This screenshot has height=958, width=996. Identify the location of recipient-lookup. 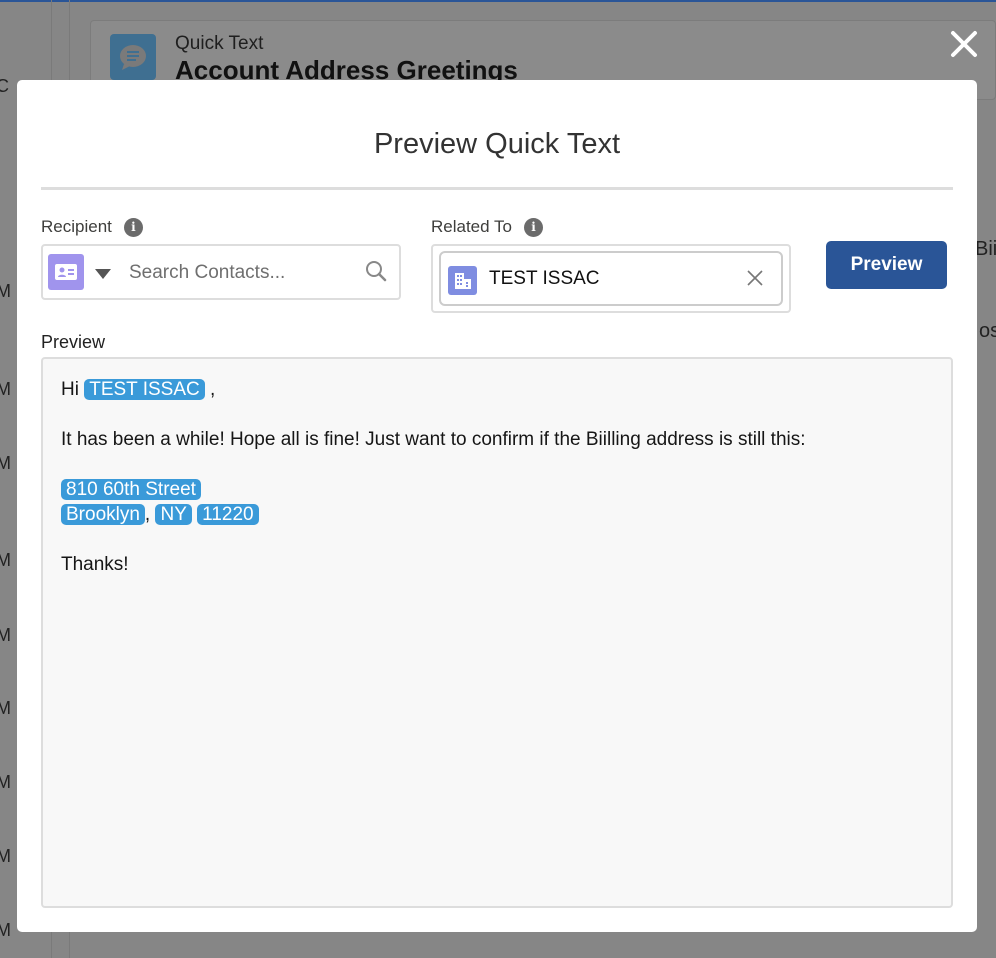
(221, 272).